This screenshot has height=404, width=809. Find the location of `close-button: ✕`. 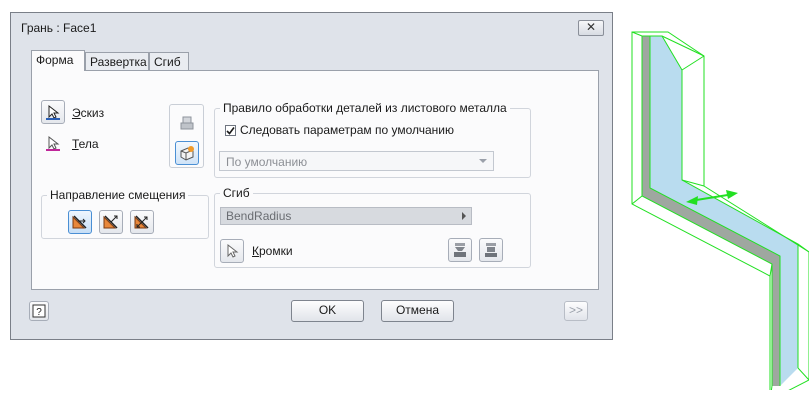

close-button: ✕ is located at coordinates (591, 28).